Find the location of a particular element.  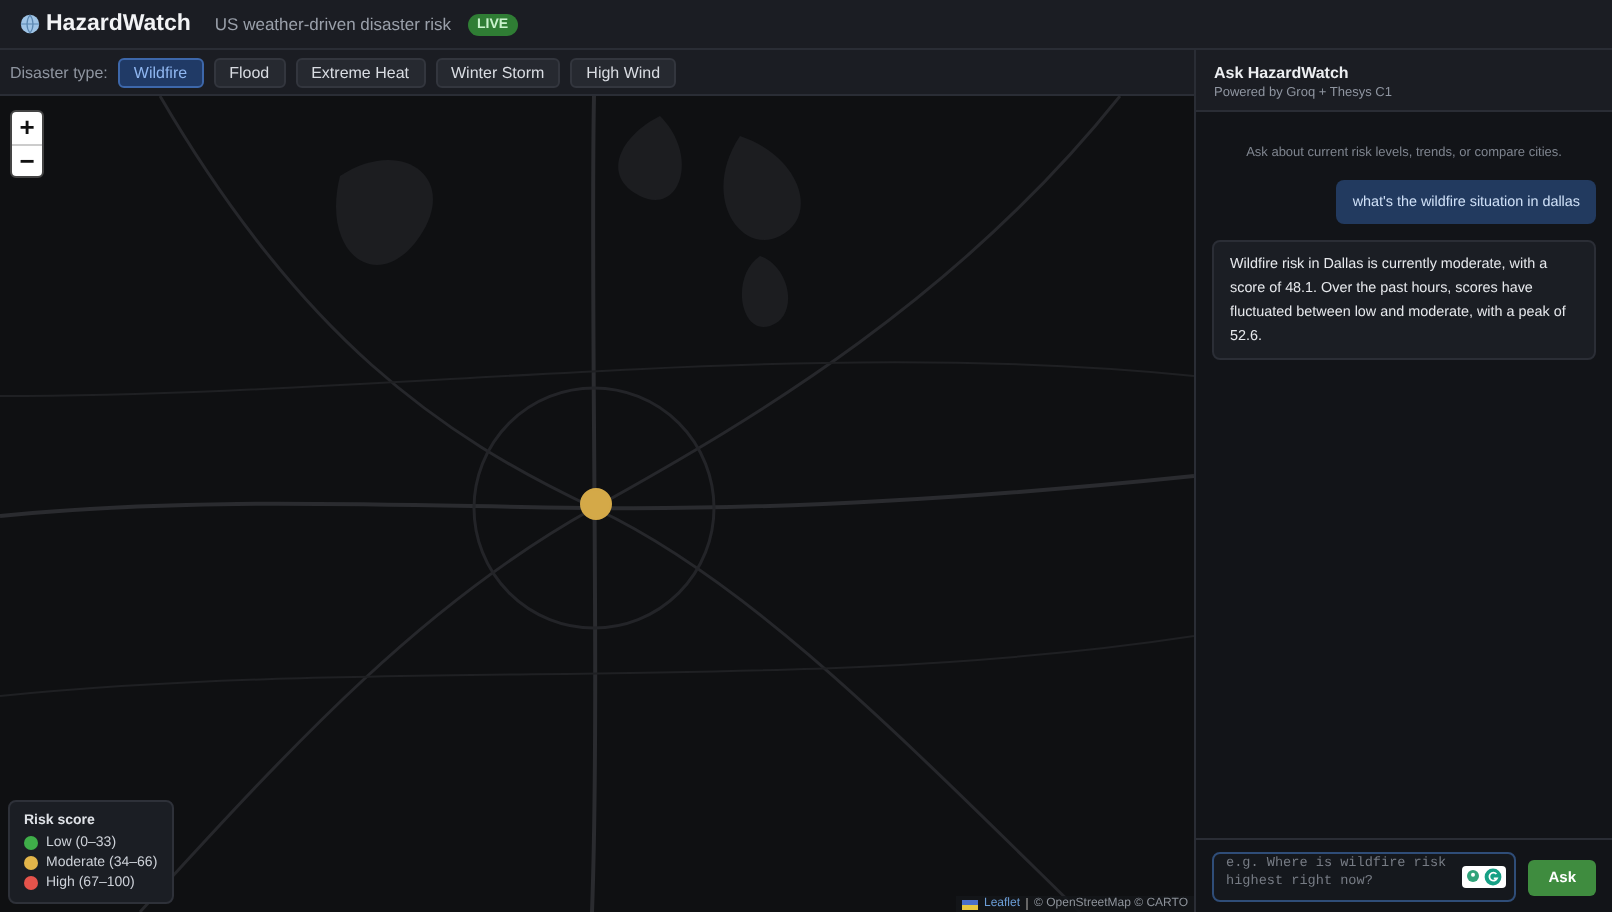

flag-icon is located at coordinates (970, 904).